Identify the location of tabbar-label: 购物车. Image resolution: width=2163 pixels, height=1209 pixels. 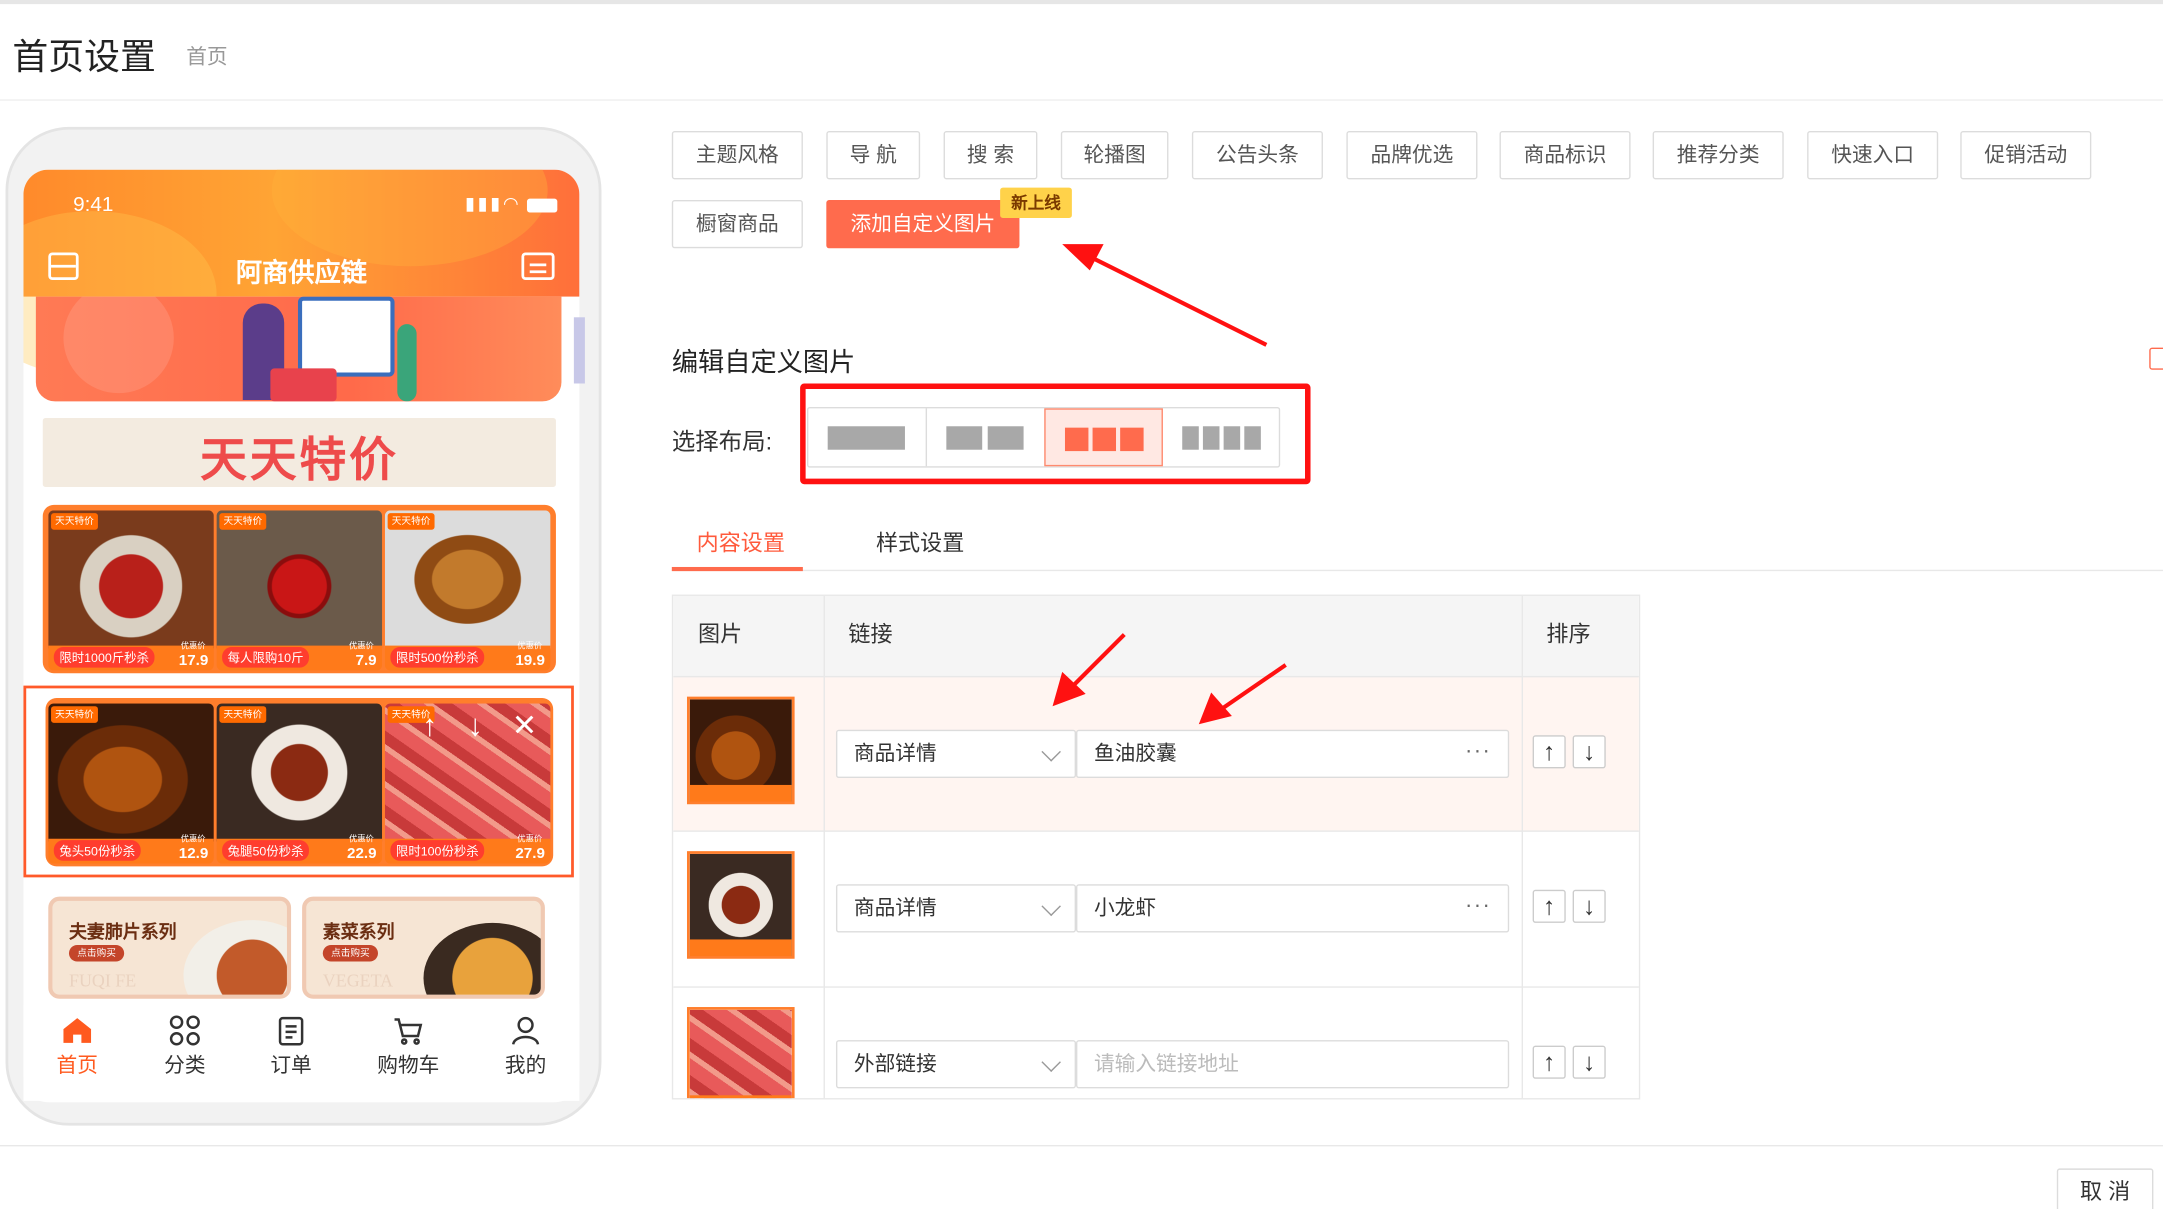
(408, 1065).